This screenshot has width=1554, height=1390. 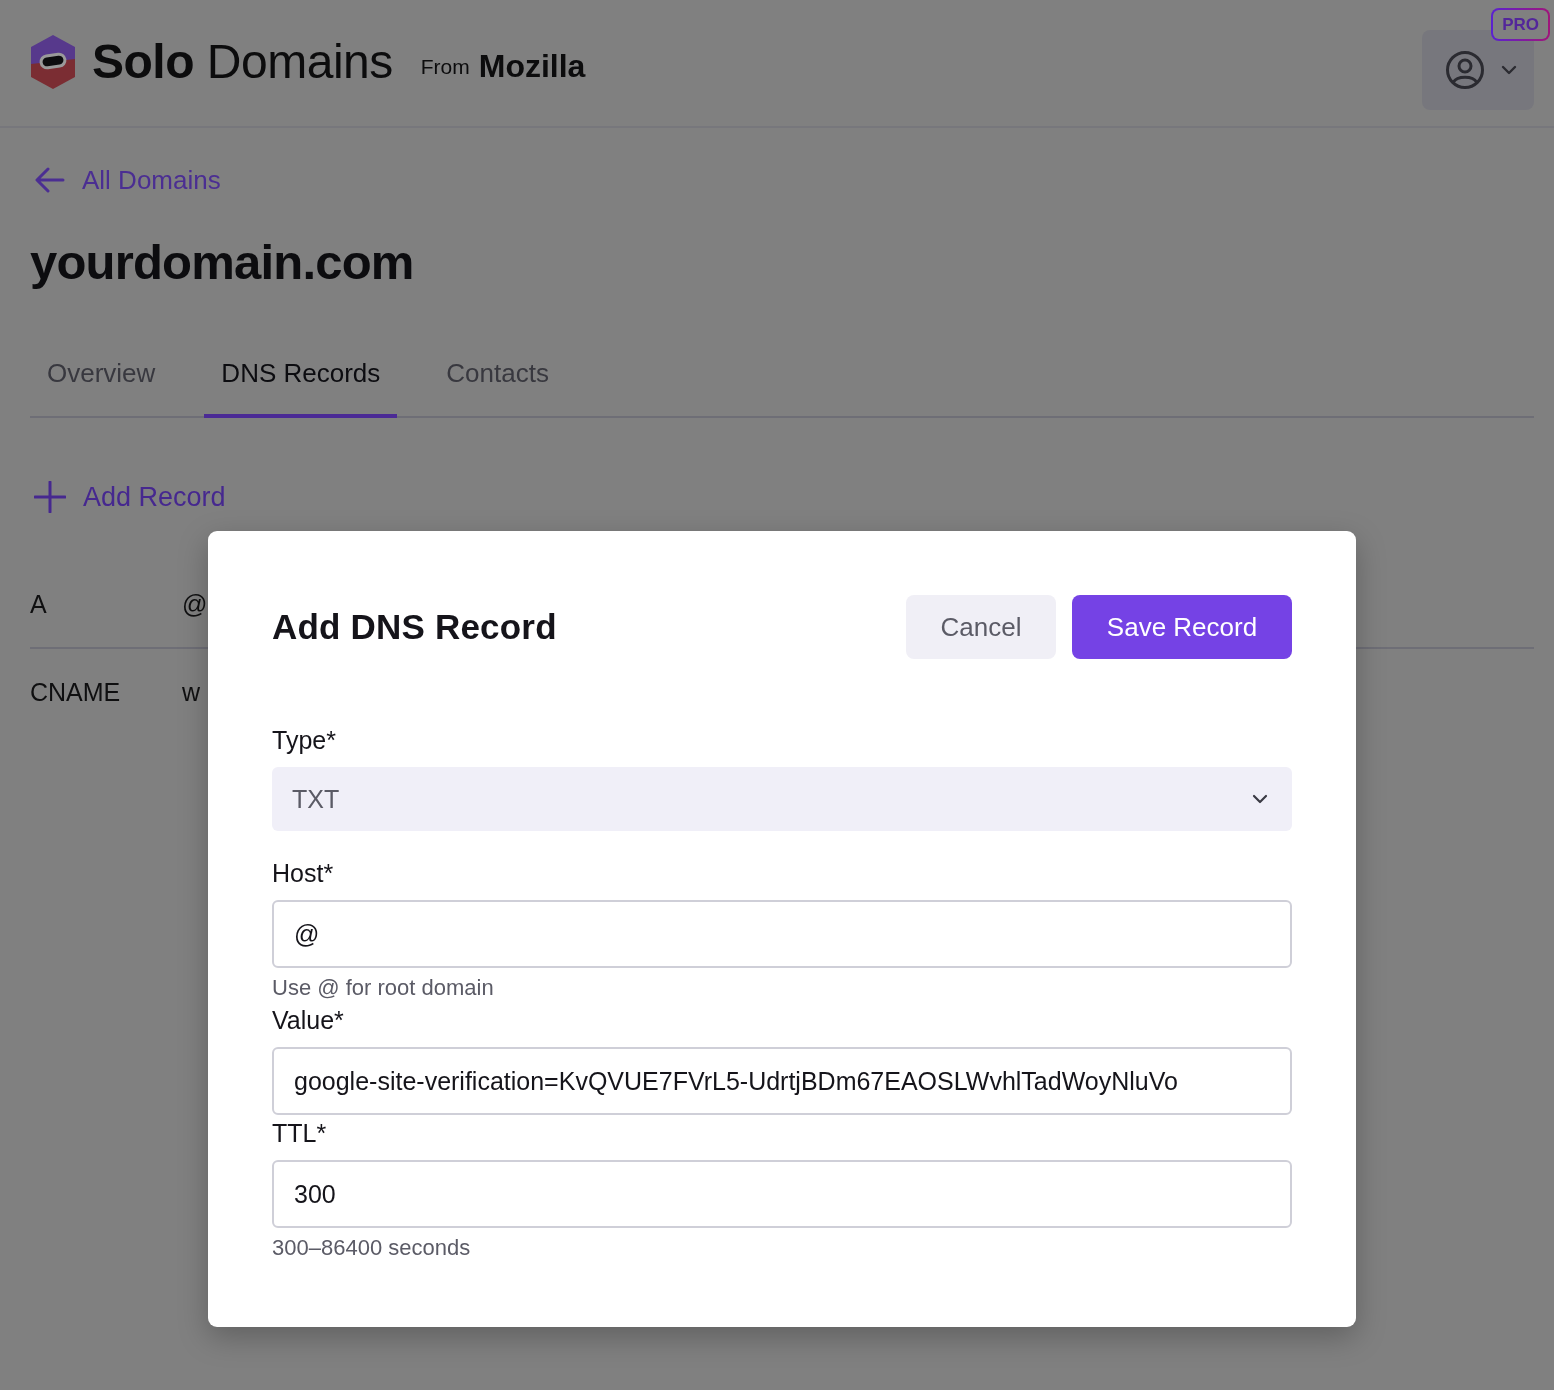 What do you see at coordinates (50, 180) in the screenshot?
I see `arrow-left-icon` at bounding box center [50, 180].